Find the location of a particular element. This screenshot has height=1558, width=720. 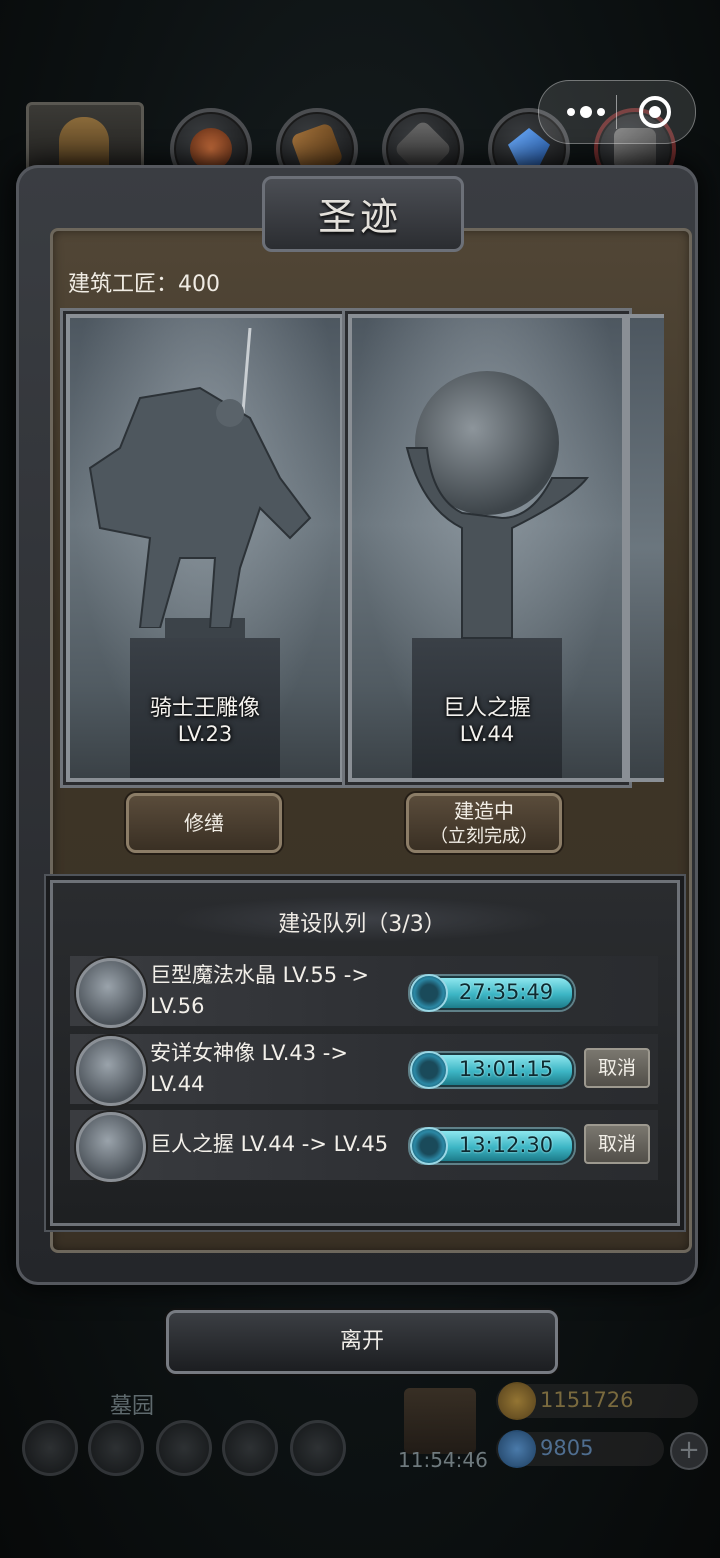

finish-now-button: 建造中 （立刻完成） is located at coordinates (484, 823).